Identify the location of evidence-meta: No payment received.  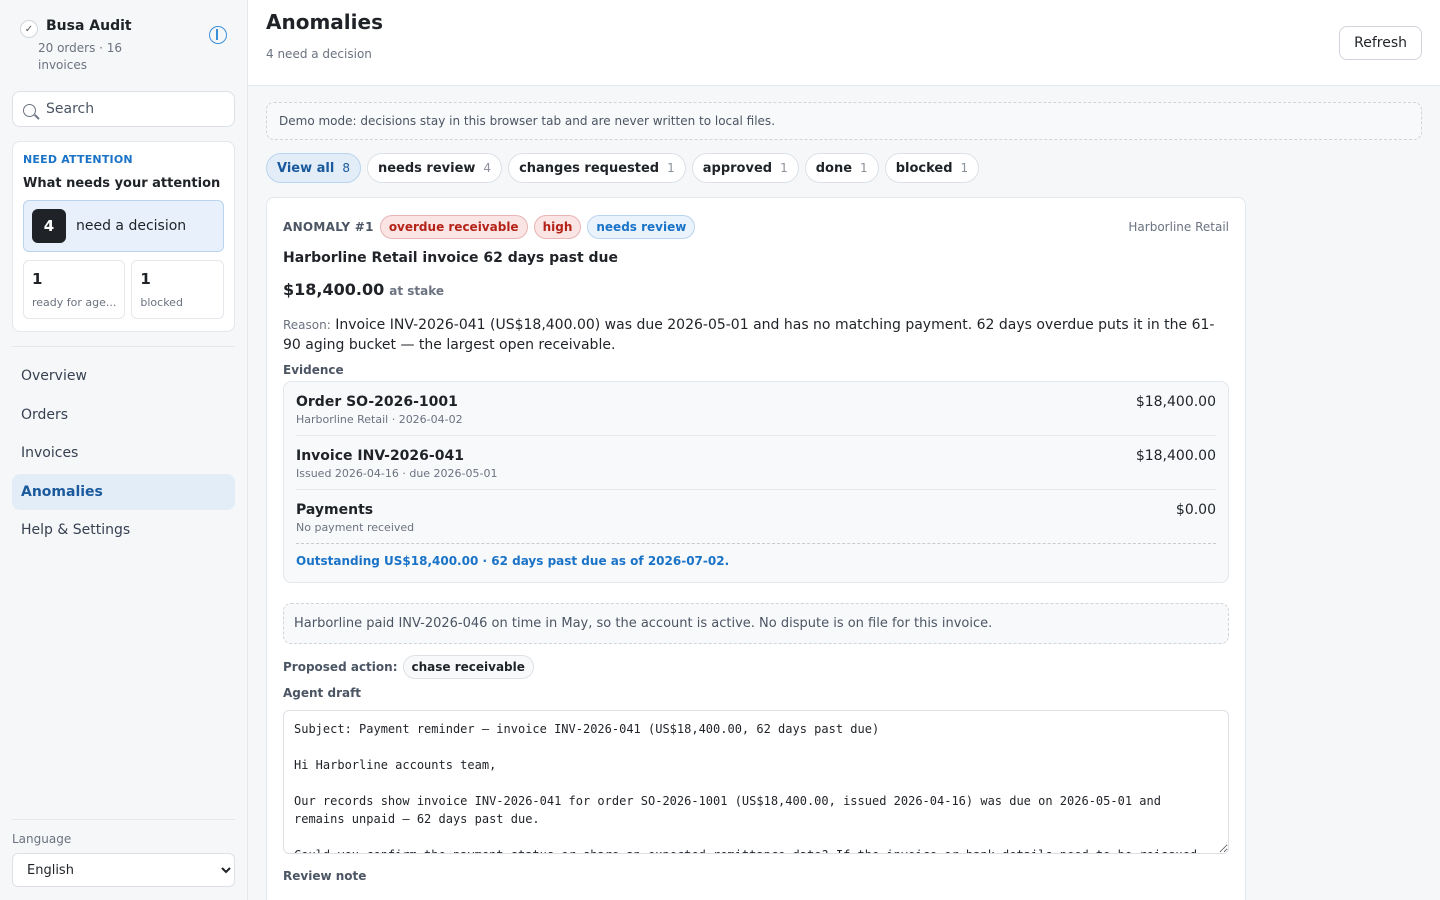
(355, 527).